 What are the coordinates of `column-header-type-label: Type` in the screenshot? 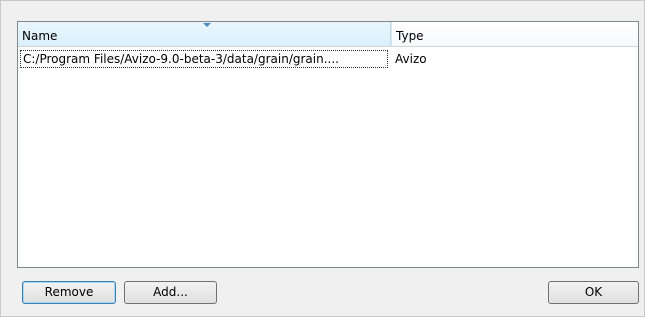 It's located at (410, 36).